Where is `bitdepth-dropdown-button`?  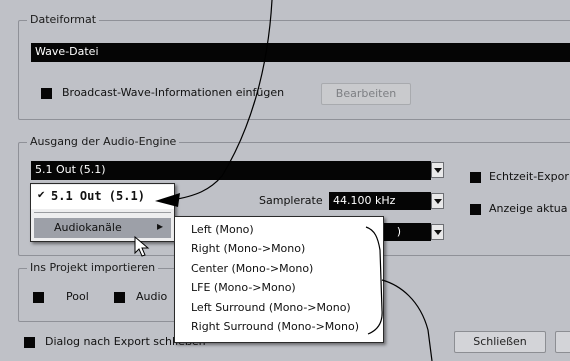 bitdepth-dropdown-button is located at coordinates (437, 232).